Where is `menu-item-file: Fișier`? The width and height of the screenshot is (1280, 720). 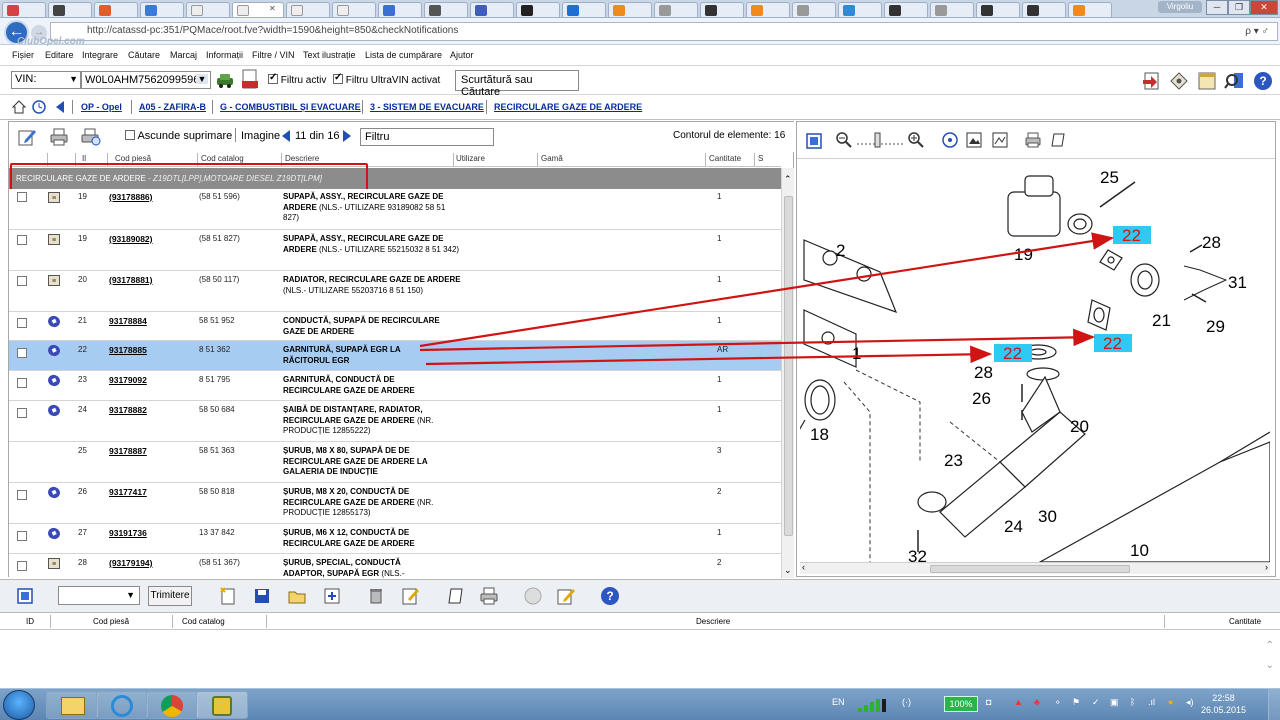
menu-item-file: Fișier is located at coordinates (23, 55).